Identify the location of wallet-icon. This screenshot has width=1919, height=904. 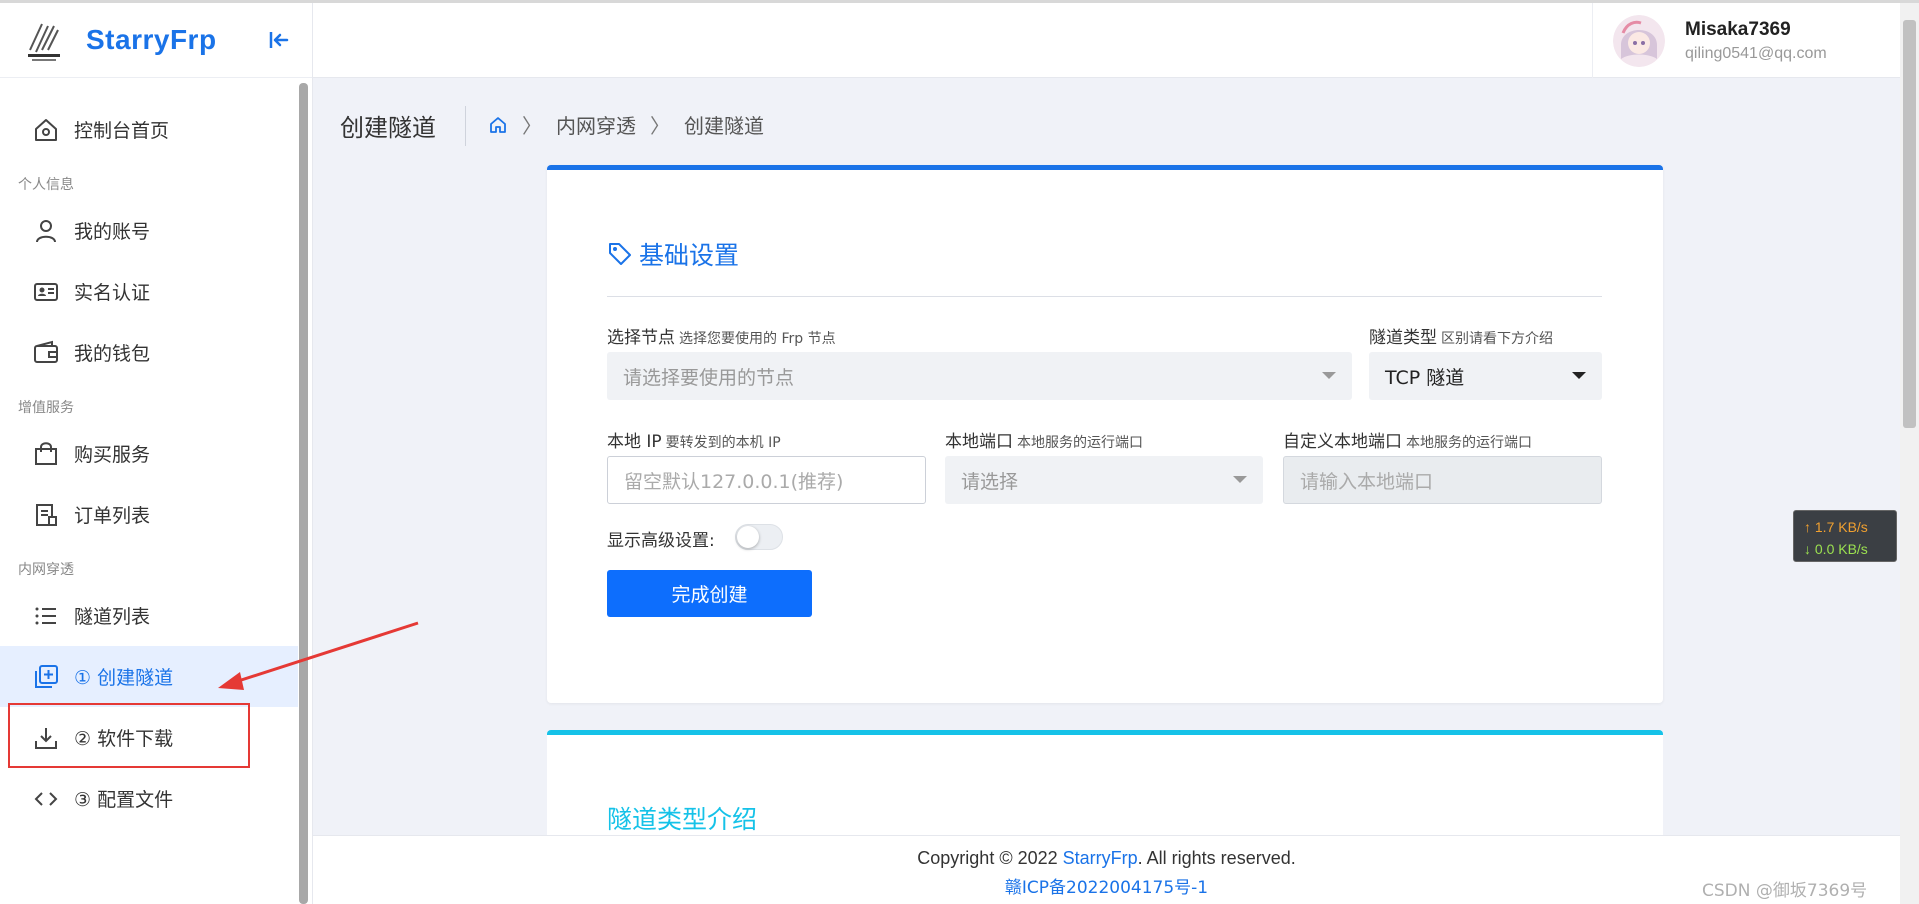
(46, 351).